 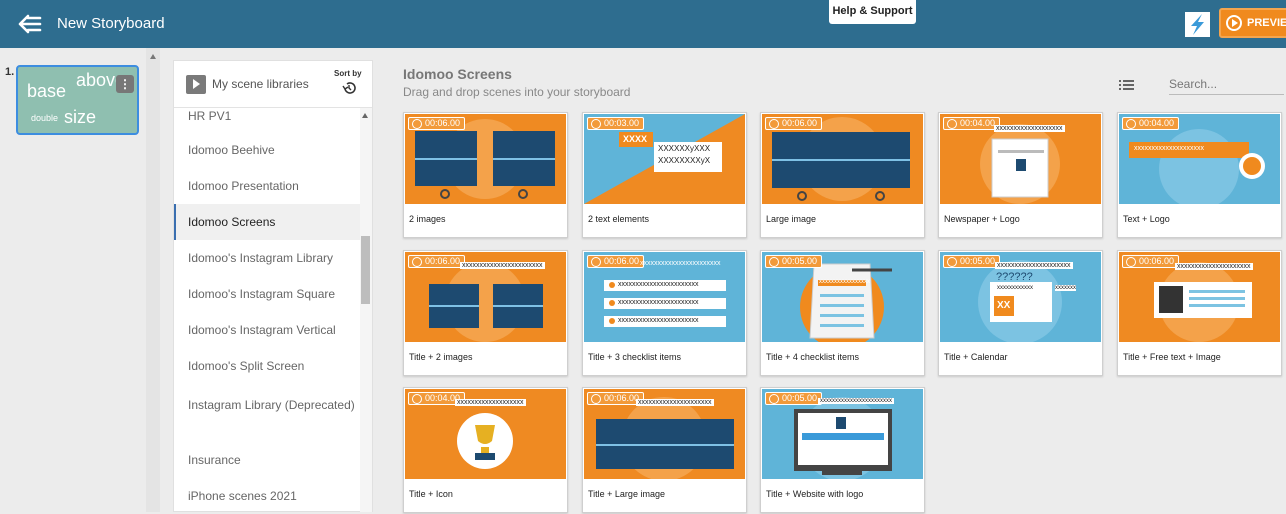 I want to click on scene-label: 2 images, so click(x=427, y=219).